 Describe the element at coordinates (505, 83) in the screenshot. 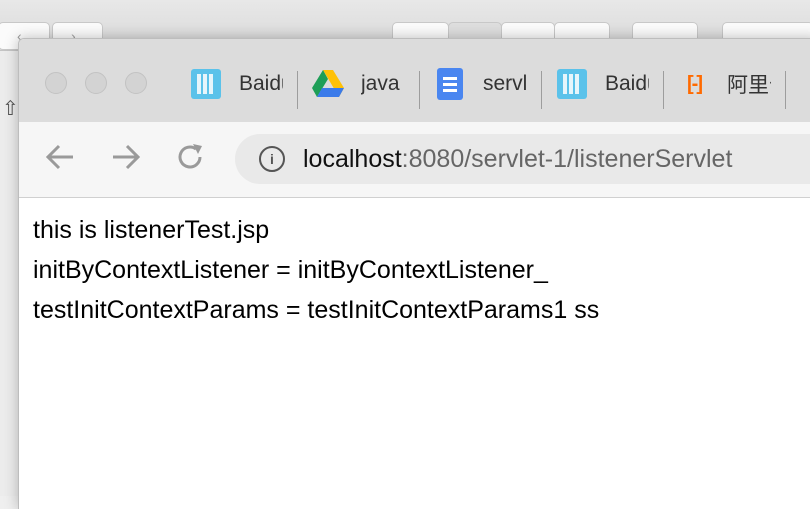

I see `tab-title: servlet` at that location.